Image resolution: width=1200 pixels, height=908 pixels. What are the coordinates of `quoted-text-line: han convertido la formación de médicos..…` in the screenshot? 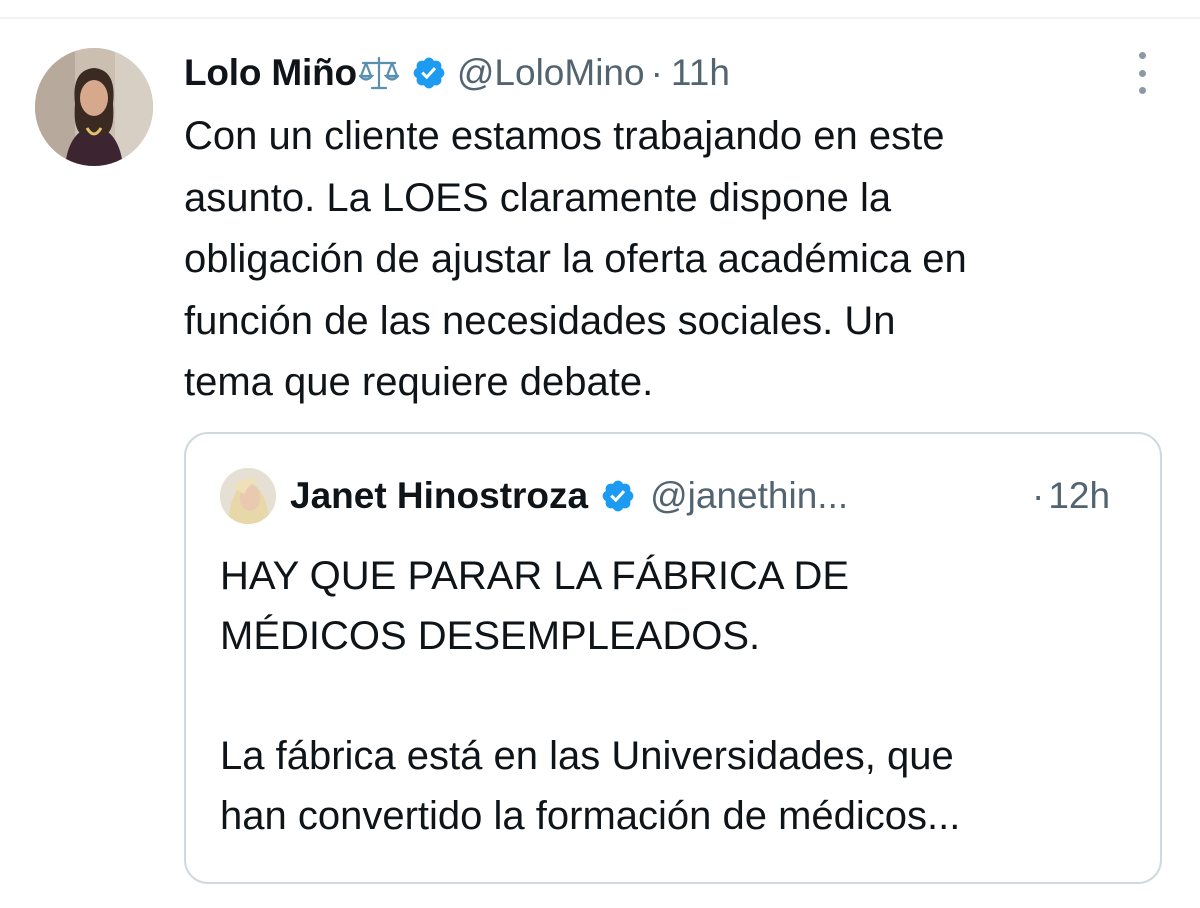 It's located at (590, 816).